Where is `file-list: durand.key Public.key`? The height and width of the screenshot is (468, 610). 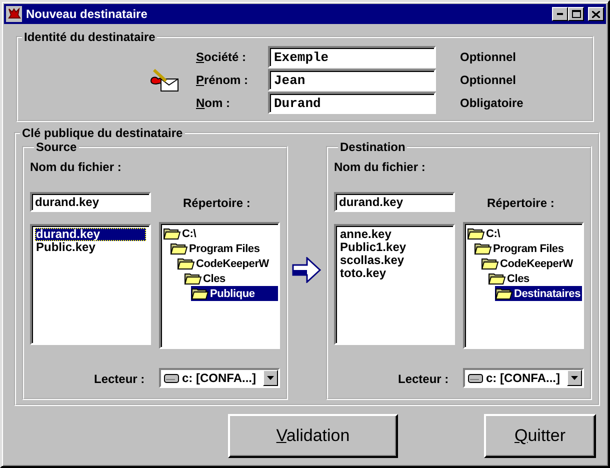
file-list: durand.key Public.key is located at coordinates (90, 284).